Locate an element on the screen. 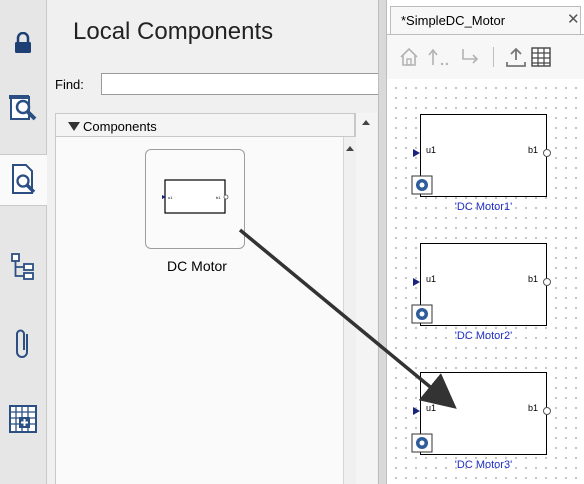 Image resolution: width=584 pixels, height=484 pixels. drag-arrow-icon is located at coordinates (347, 318).